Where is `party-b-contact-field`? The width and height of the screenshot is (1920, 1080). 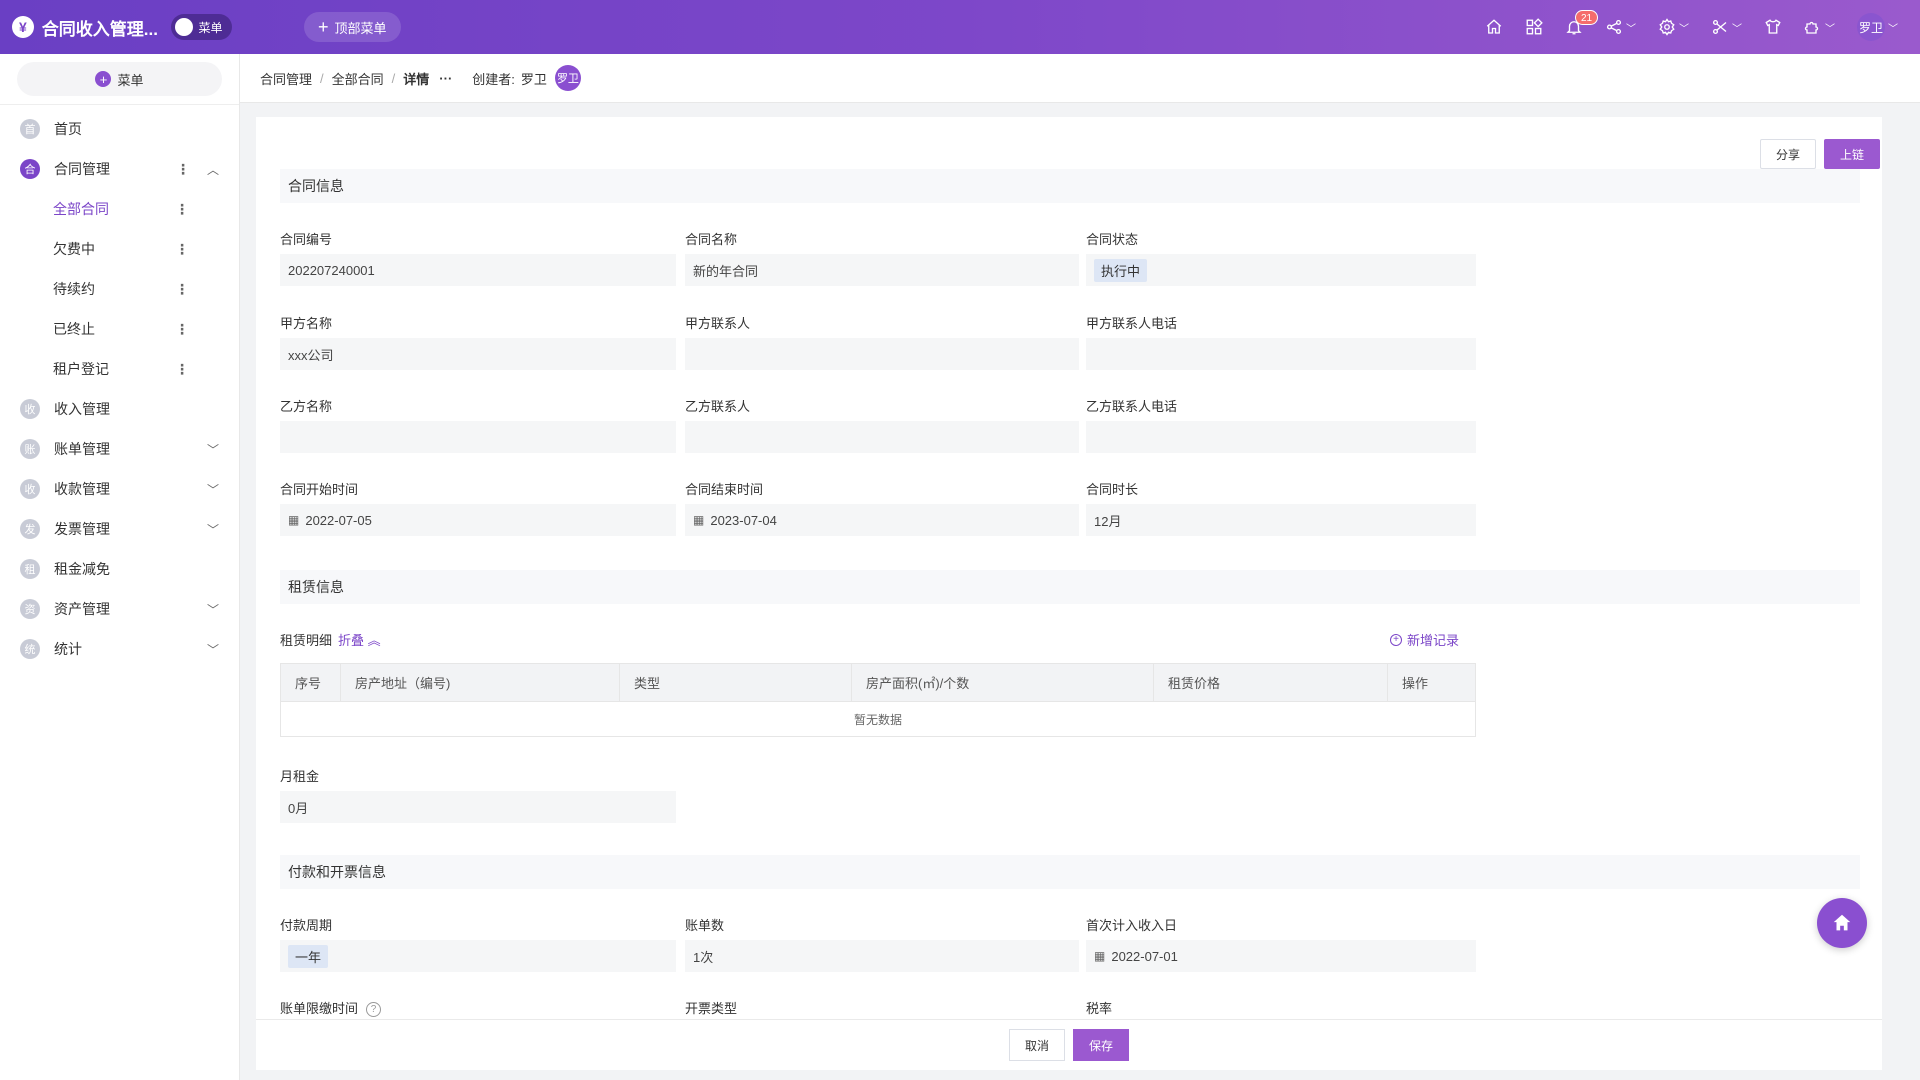
party-b-contact-field is located at coordinates (882, 437).